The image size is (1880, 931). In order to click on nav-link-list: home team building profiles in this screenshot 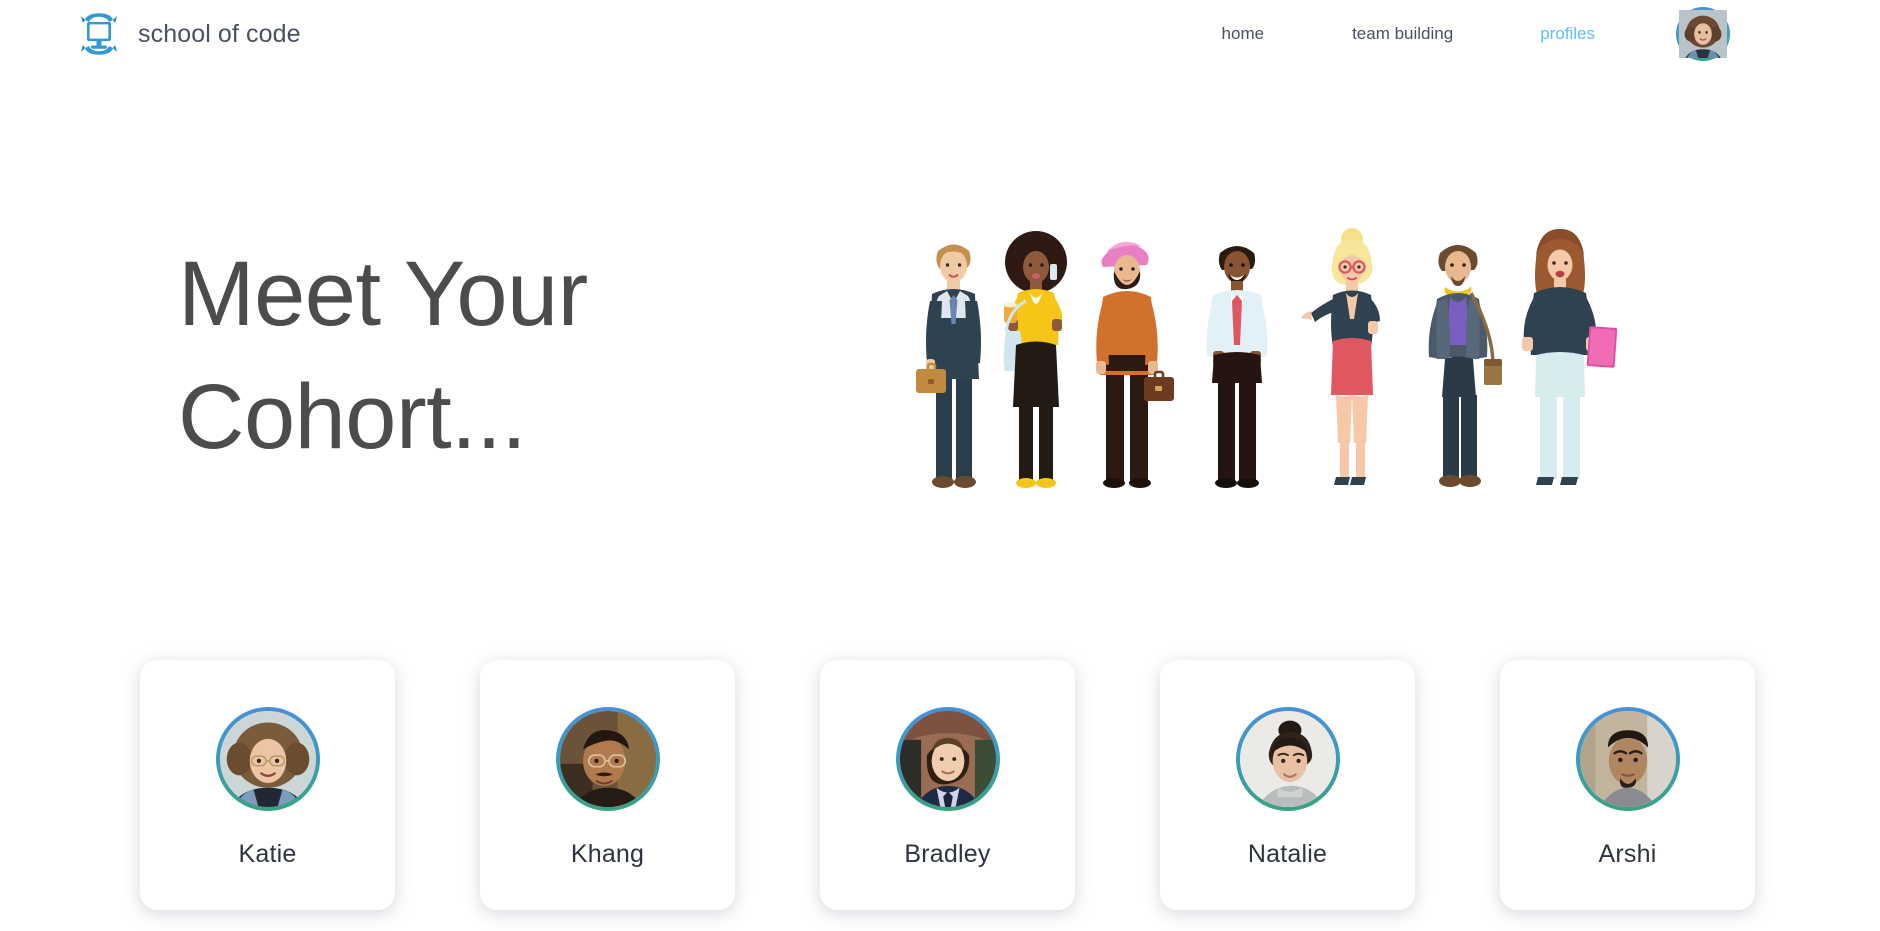, I will do `click(1449, 34)`.